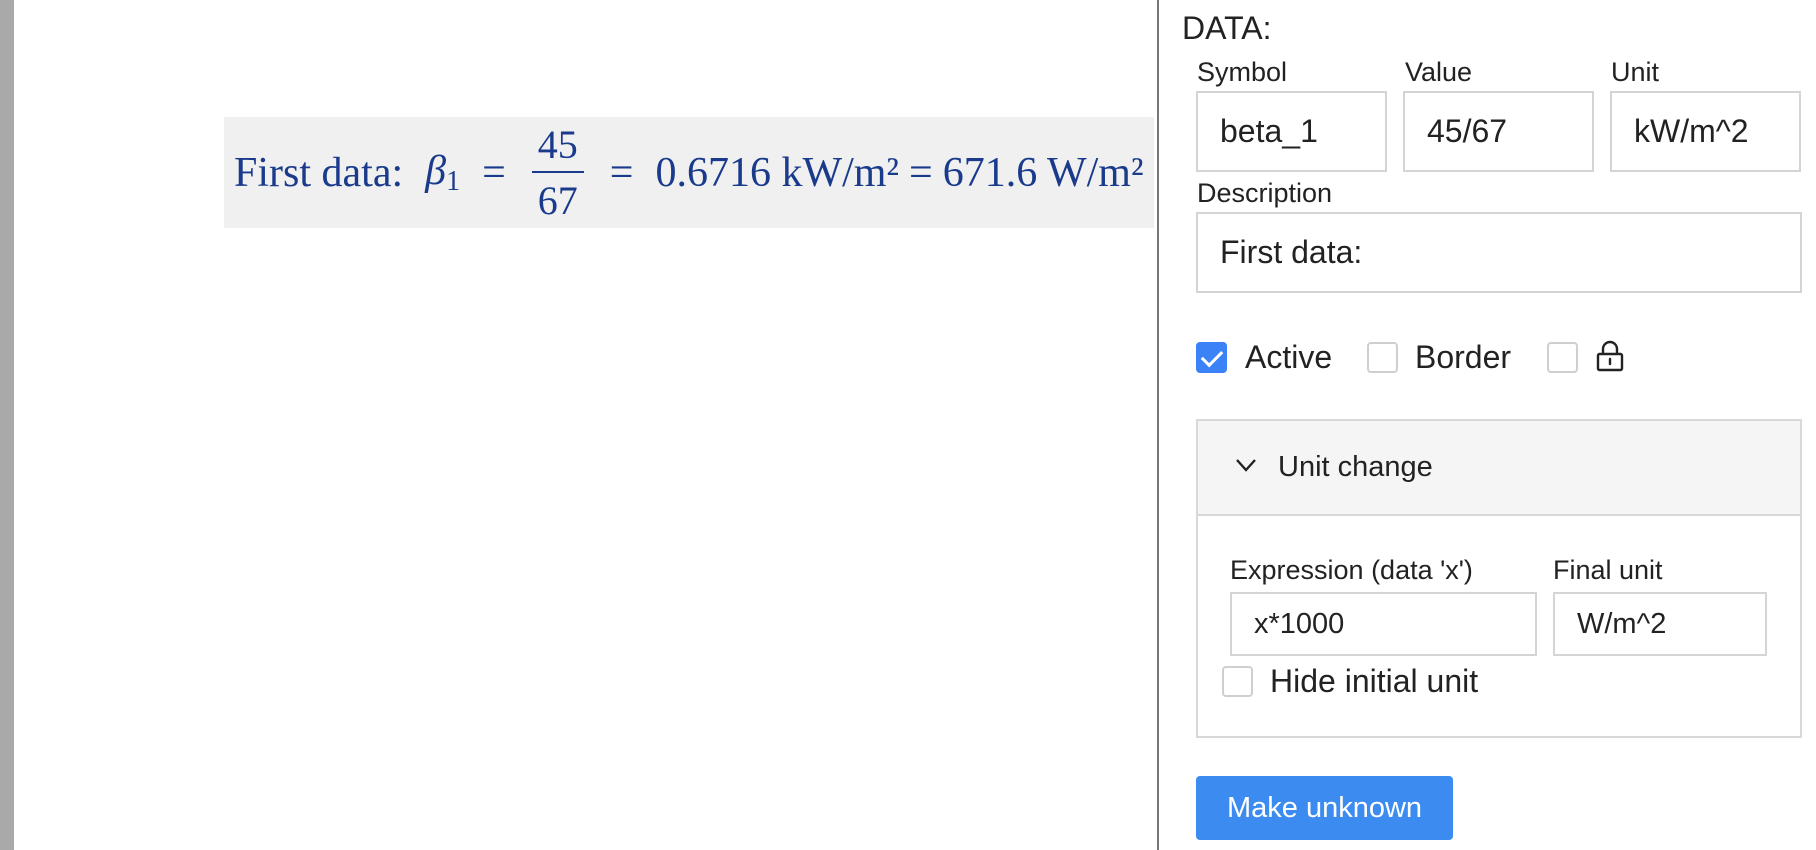 This screenshot has height=850, width=1816. What do you see at coordinates (557, 148) in the screenshot?
I see `fraction-numerator: 45` at bounding box center [557, 148].